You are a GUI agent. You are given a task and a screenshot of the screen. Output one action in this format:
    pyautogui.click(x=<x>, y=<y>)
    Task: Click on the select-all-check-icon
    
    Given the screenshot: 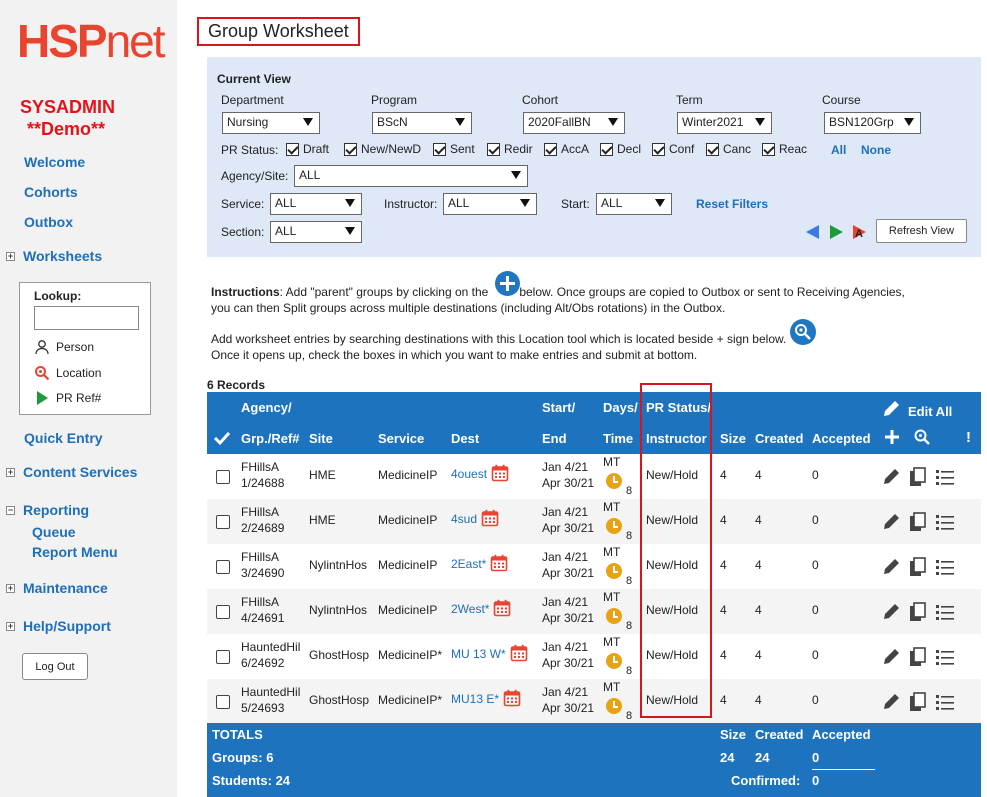 What is the action you would take?
    pyautogui.click(x=222, y=438)
    